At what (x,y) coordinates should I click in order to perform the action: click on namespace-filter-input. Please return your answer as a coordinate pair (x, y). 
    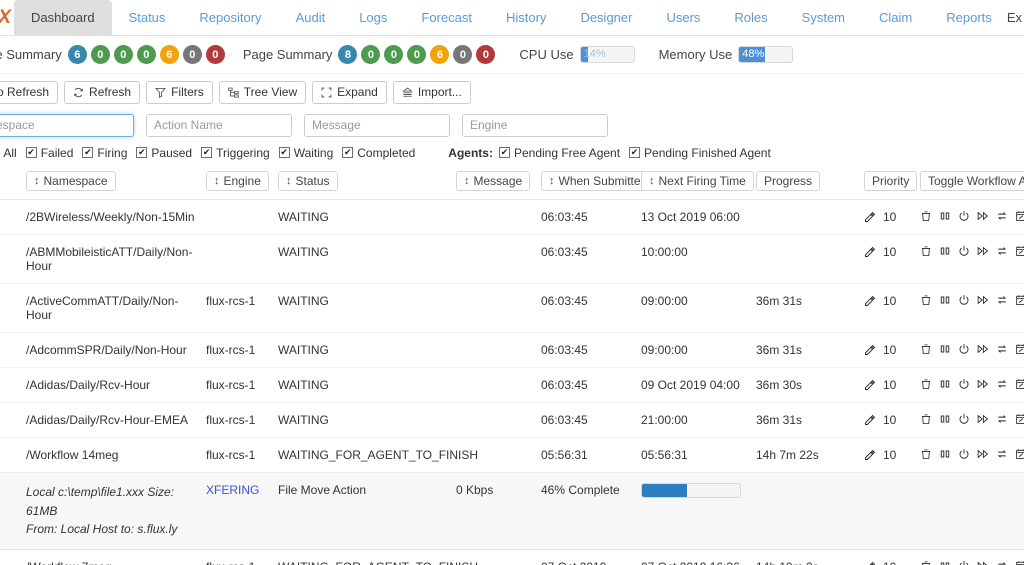
    Looking at the image, I should click on (67, 125).